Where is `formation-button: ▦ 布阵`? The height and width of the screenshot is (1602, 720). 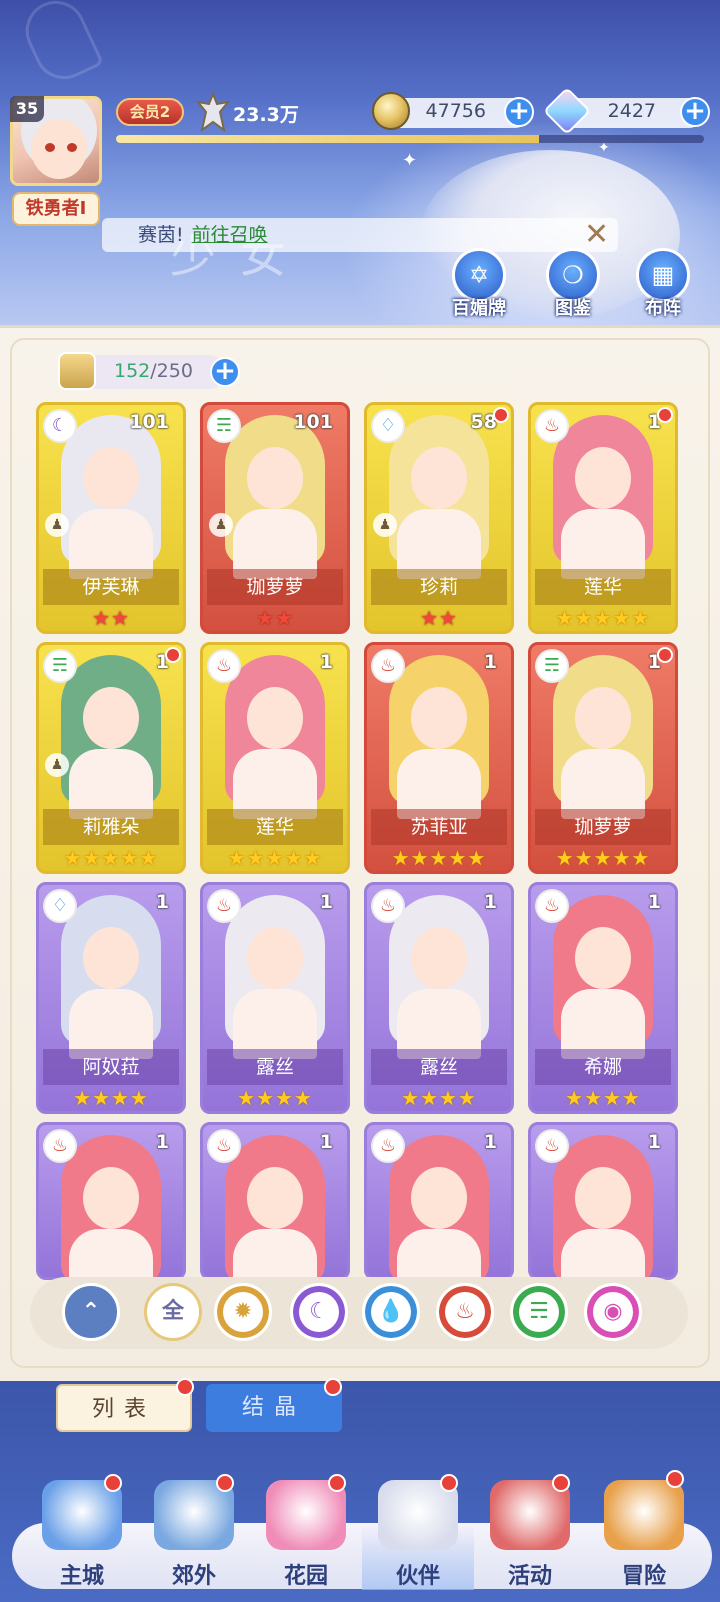 formation-button: ▦ 布阵 is located at coordinates (663, 283).